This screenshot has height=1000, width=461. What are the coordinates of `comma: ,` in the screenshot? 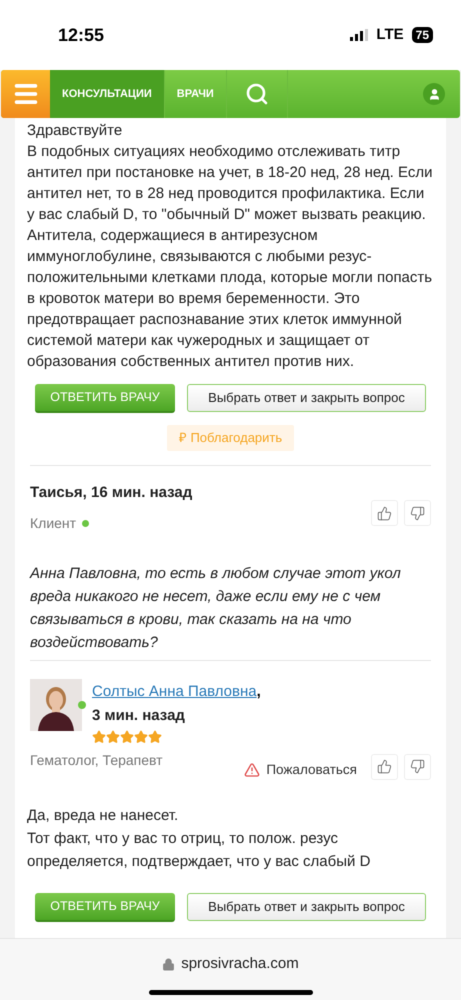 It's located at (258, 692).